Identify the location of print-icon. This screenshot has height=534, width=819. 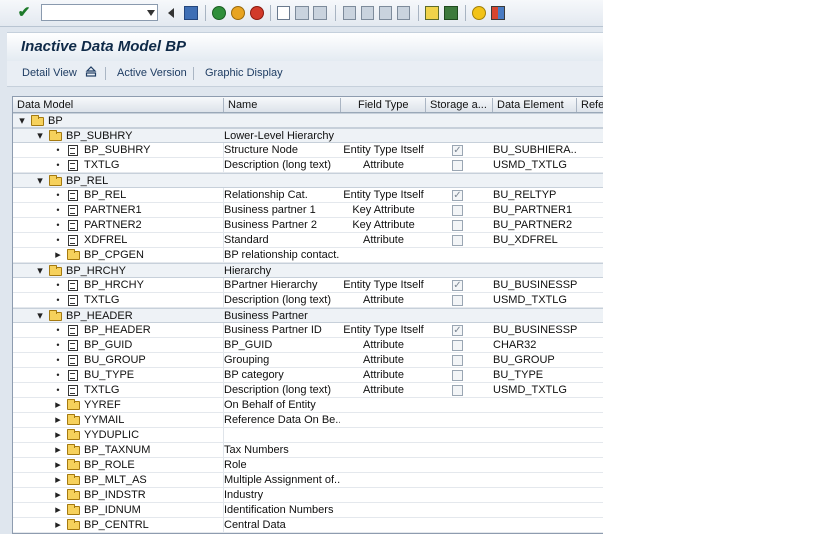
(283, 13).